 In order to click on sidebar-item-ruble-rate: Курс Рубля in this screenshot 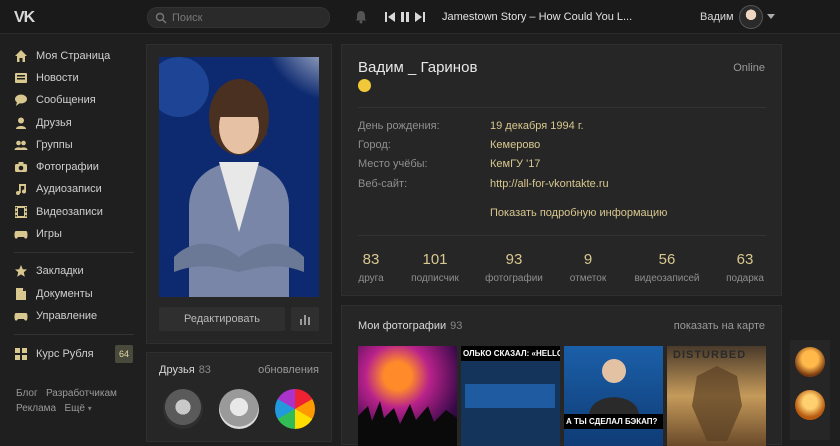, I will do `click(54, 354)`.